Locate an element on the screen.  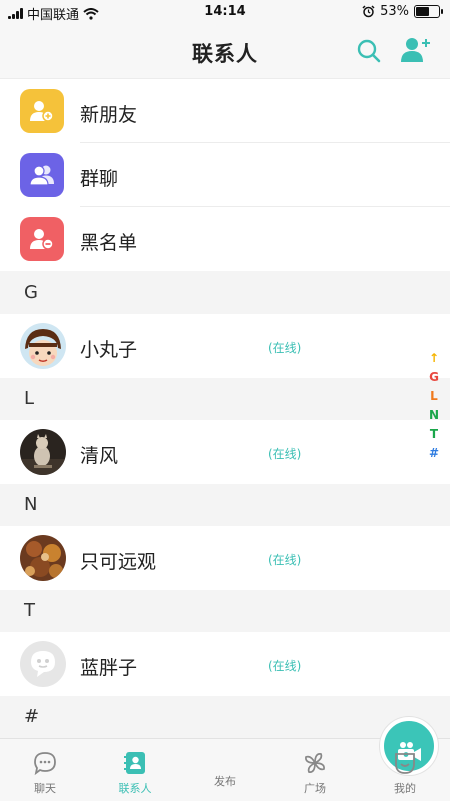
index-item-l: L is located at coordinates (434, 396).